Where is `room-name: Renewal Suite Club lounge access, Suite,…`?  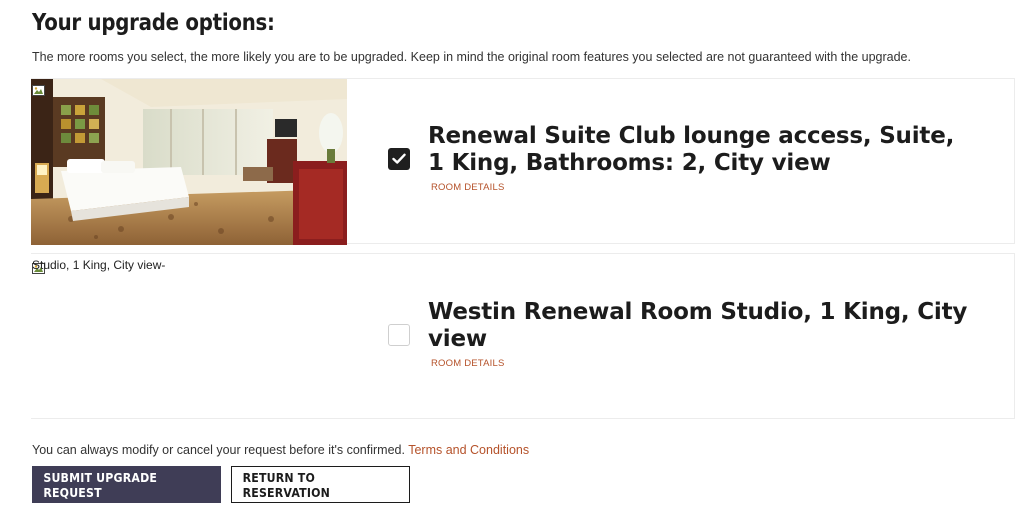 room-name: Renewal Suite Club lounge access, Suite,… is located at coordinates (691, 149).